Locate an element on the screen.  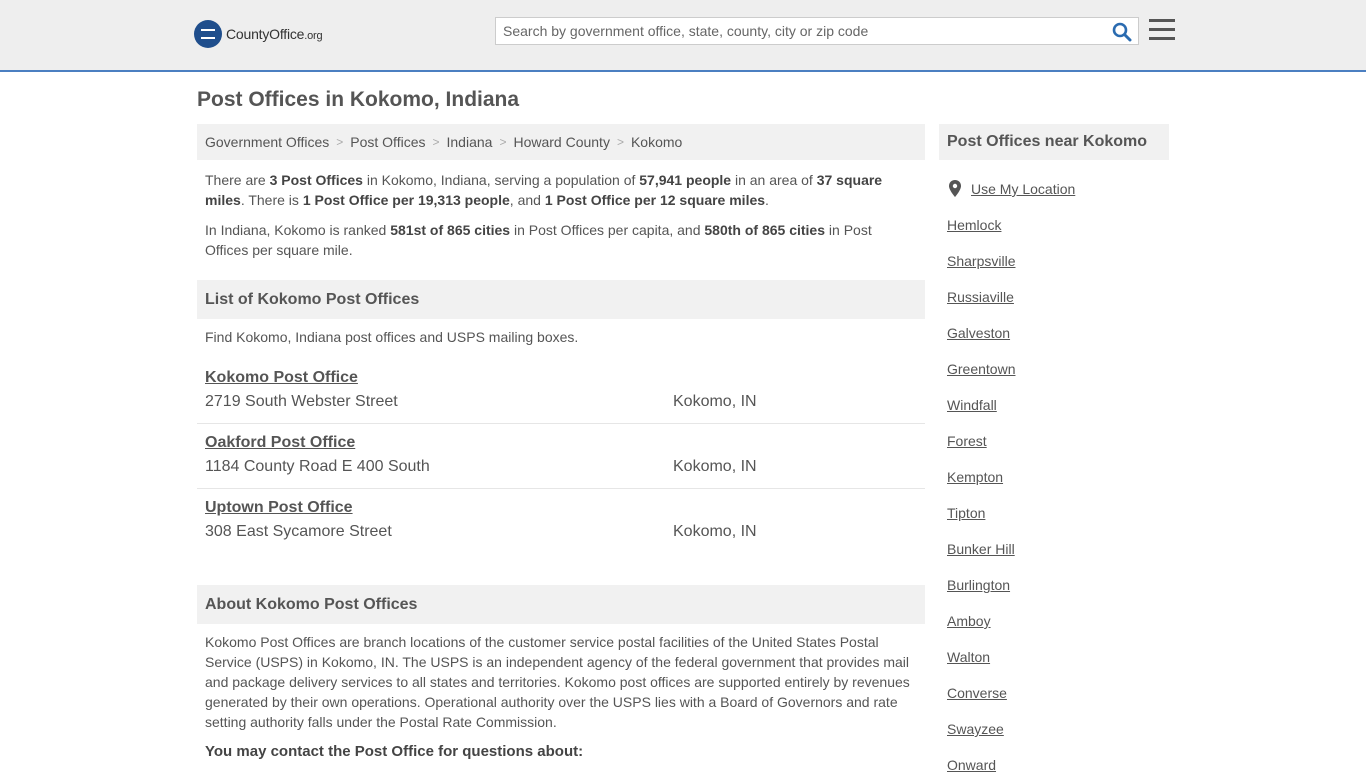
nearby-item: Kempton is located at coordinates (1058, 477).